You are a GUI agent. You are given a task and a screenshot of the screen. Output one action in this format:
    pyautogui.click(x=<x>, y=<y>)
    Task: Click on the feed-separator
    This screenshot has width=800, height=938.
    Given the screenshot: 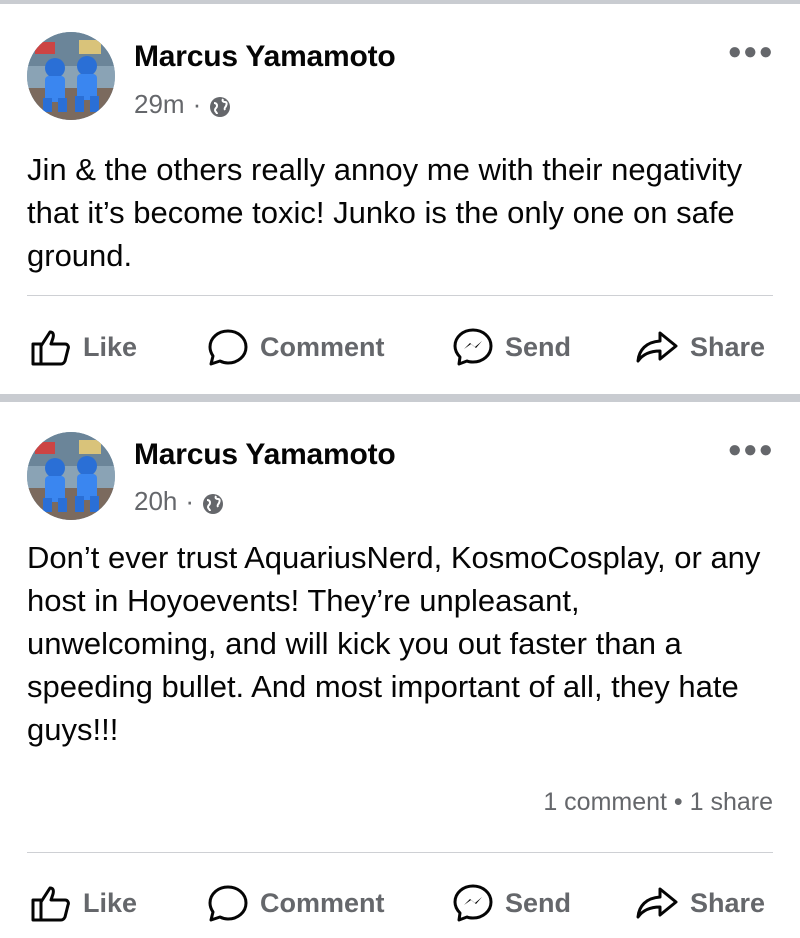 What is the action you would take?
    pyautogui.click(x=400, y=398)
    